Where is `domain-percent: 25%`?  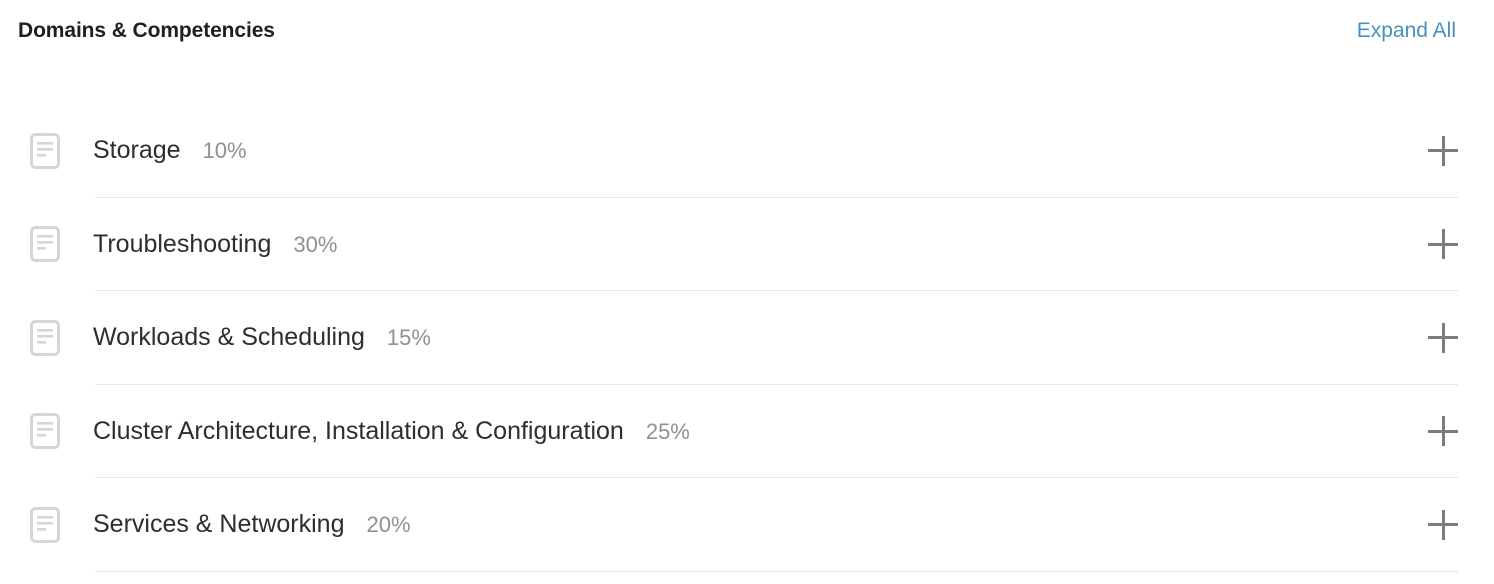
domain-percent: 25% is located at coordinates (667, 431).